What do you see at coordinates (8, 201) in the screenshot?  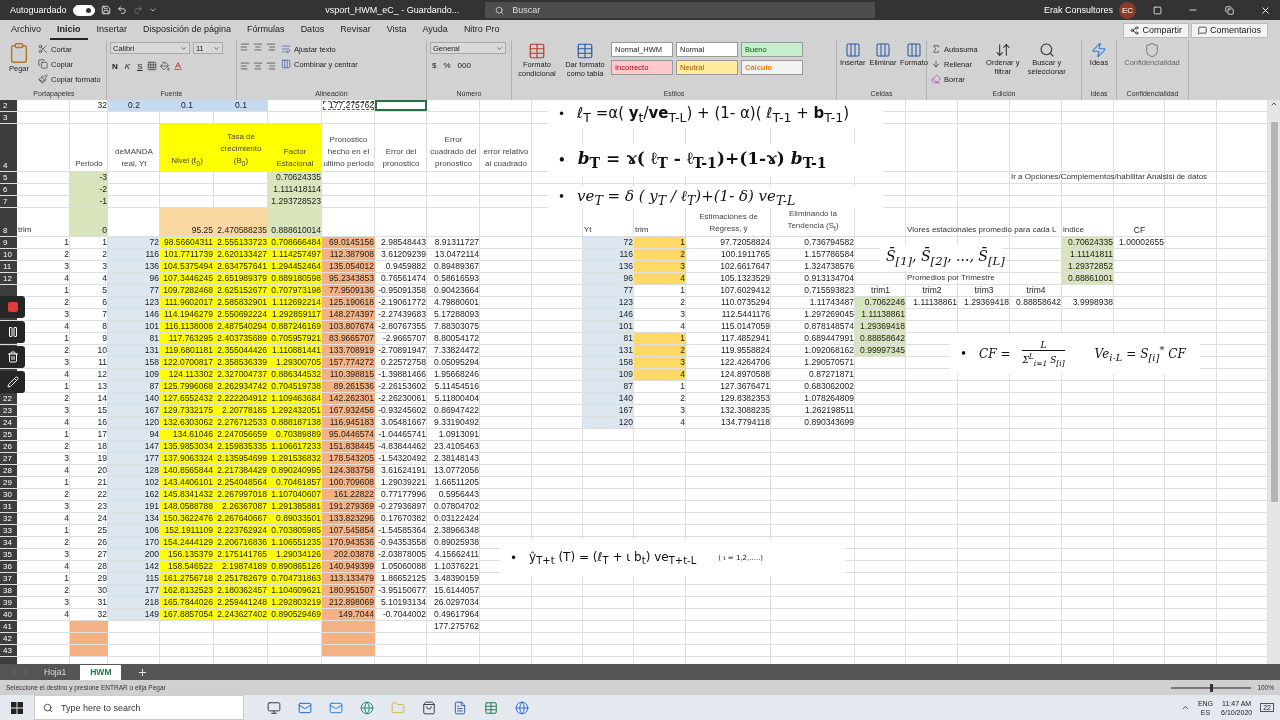 I see `row-number: 7` at bounding box center [8, 201].